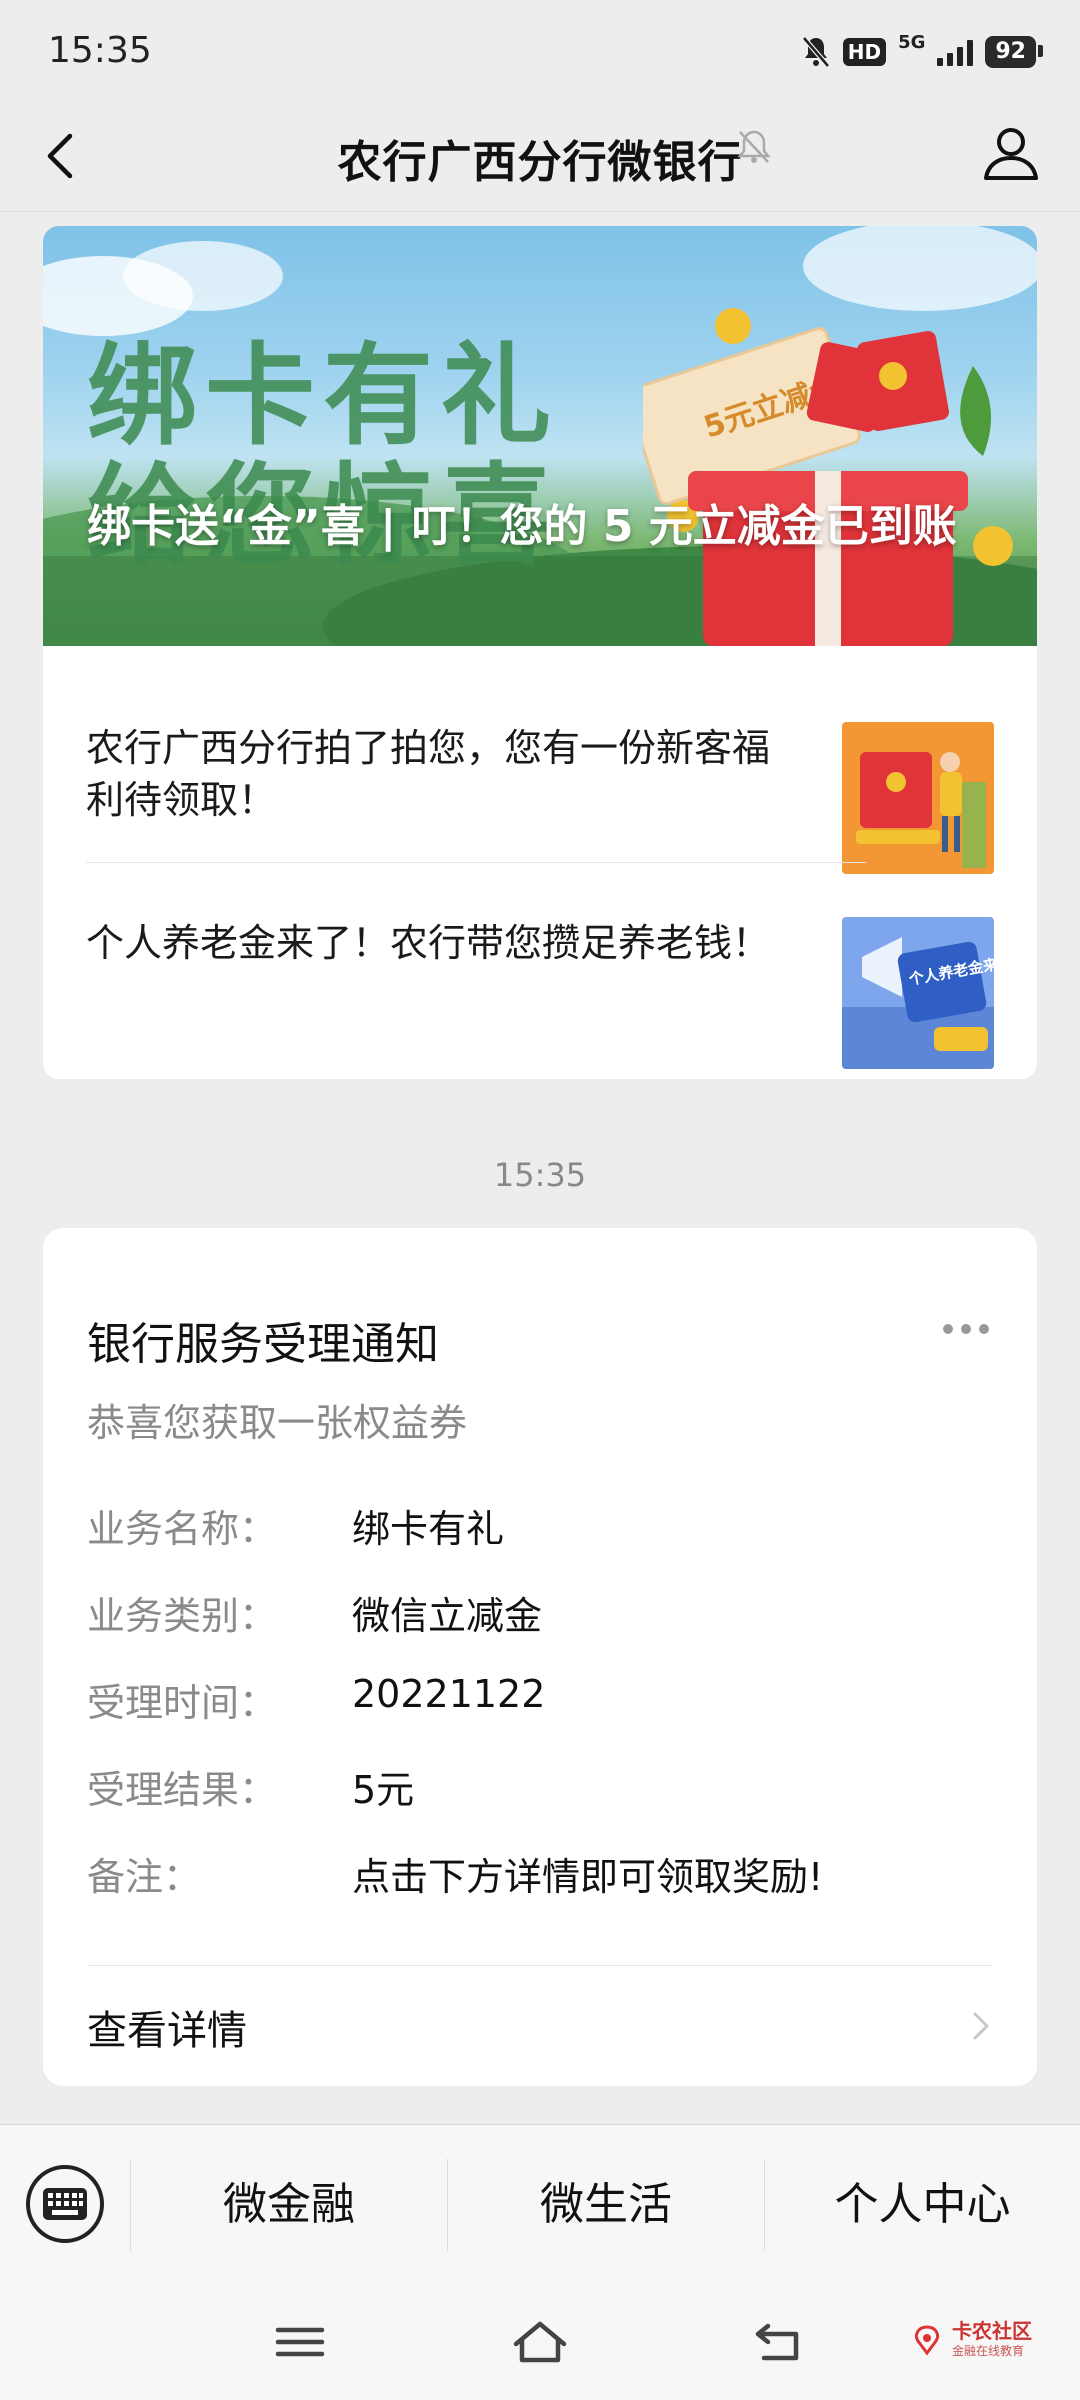  I want to click on nav-bar: 农行广西分行微银行, so click(540, 156).